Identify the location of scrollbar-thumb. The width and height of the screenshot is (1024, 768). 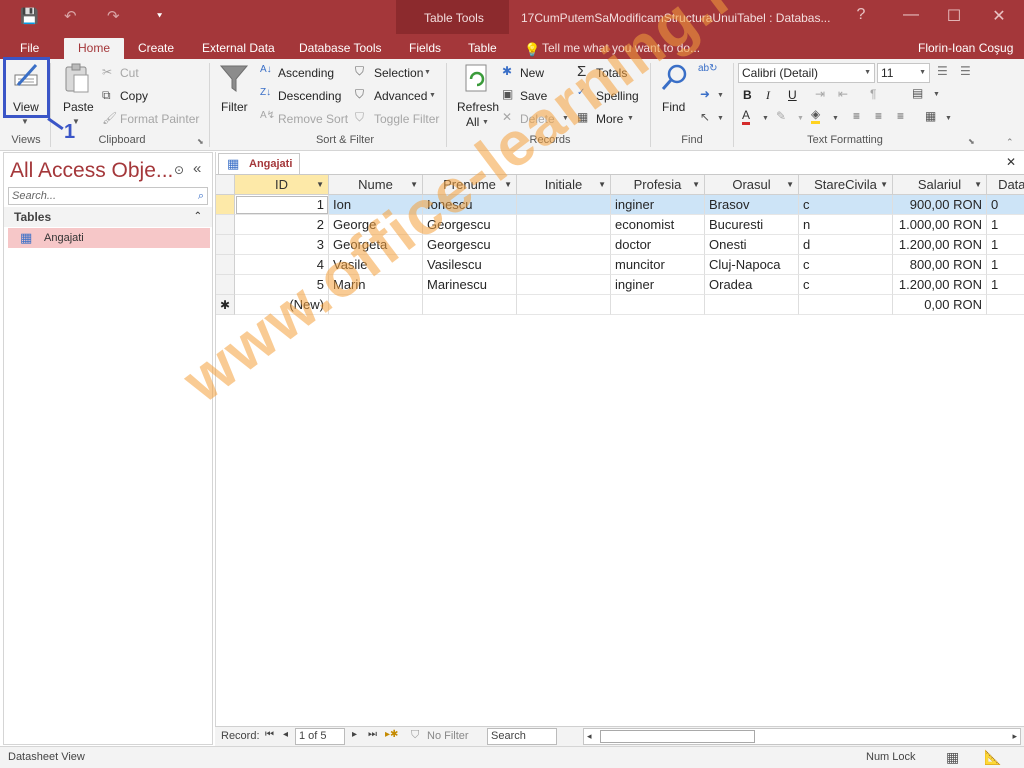
(677, 736).